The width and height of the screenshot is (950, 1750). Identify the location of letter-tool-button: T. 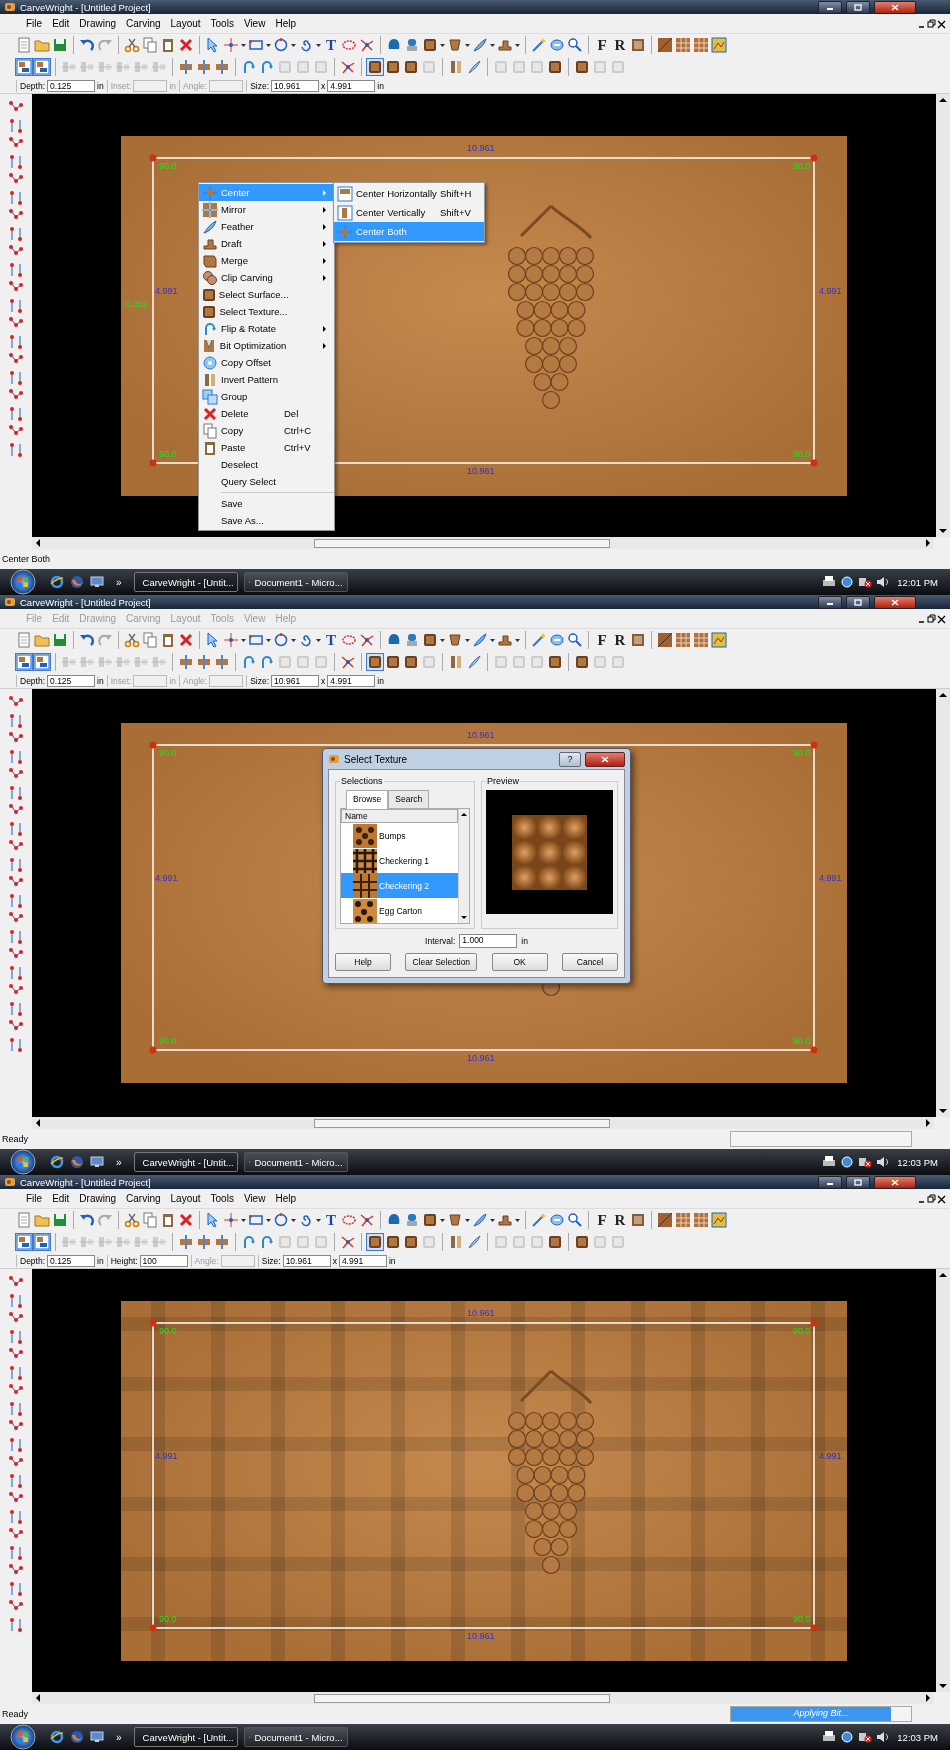
(331, 45).